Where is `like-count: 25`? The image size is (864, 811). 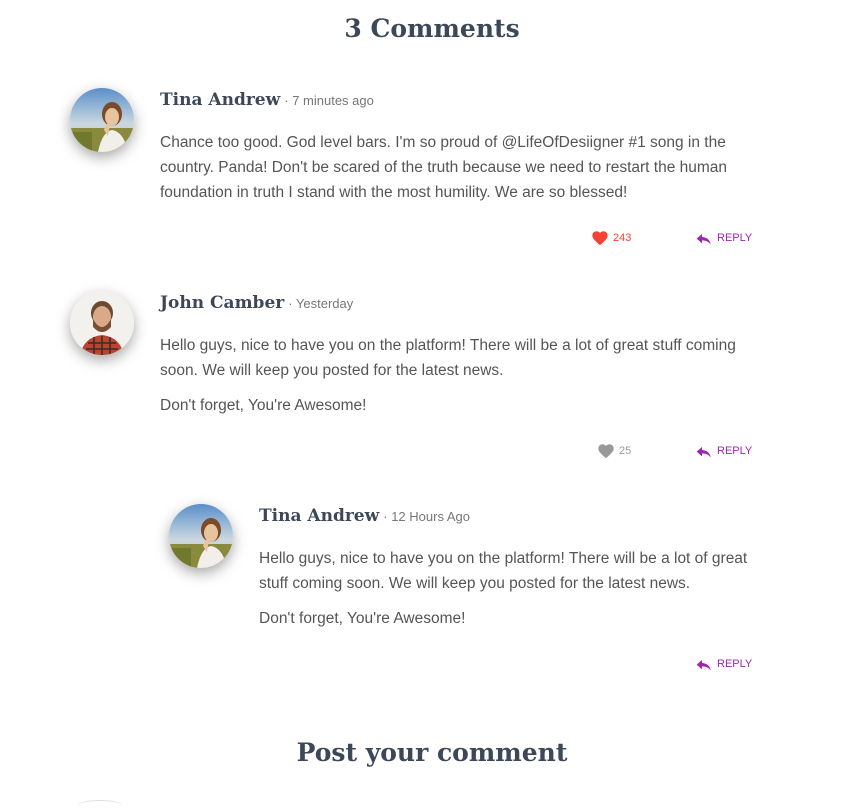 like-count: 25 is located at coordinates (625, 451).